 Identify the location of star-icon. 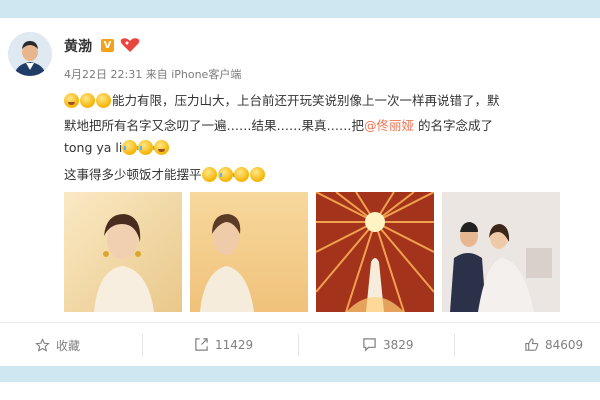
(42, 345).